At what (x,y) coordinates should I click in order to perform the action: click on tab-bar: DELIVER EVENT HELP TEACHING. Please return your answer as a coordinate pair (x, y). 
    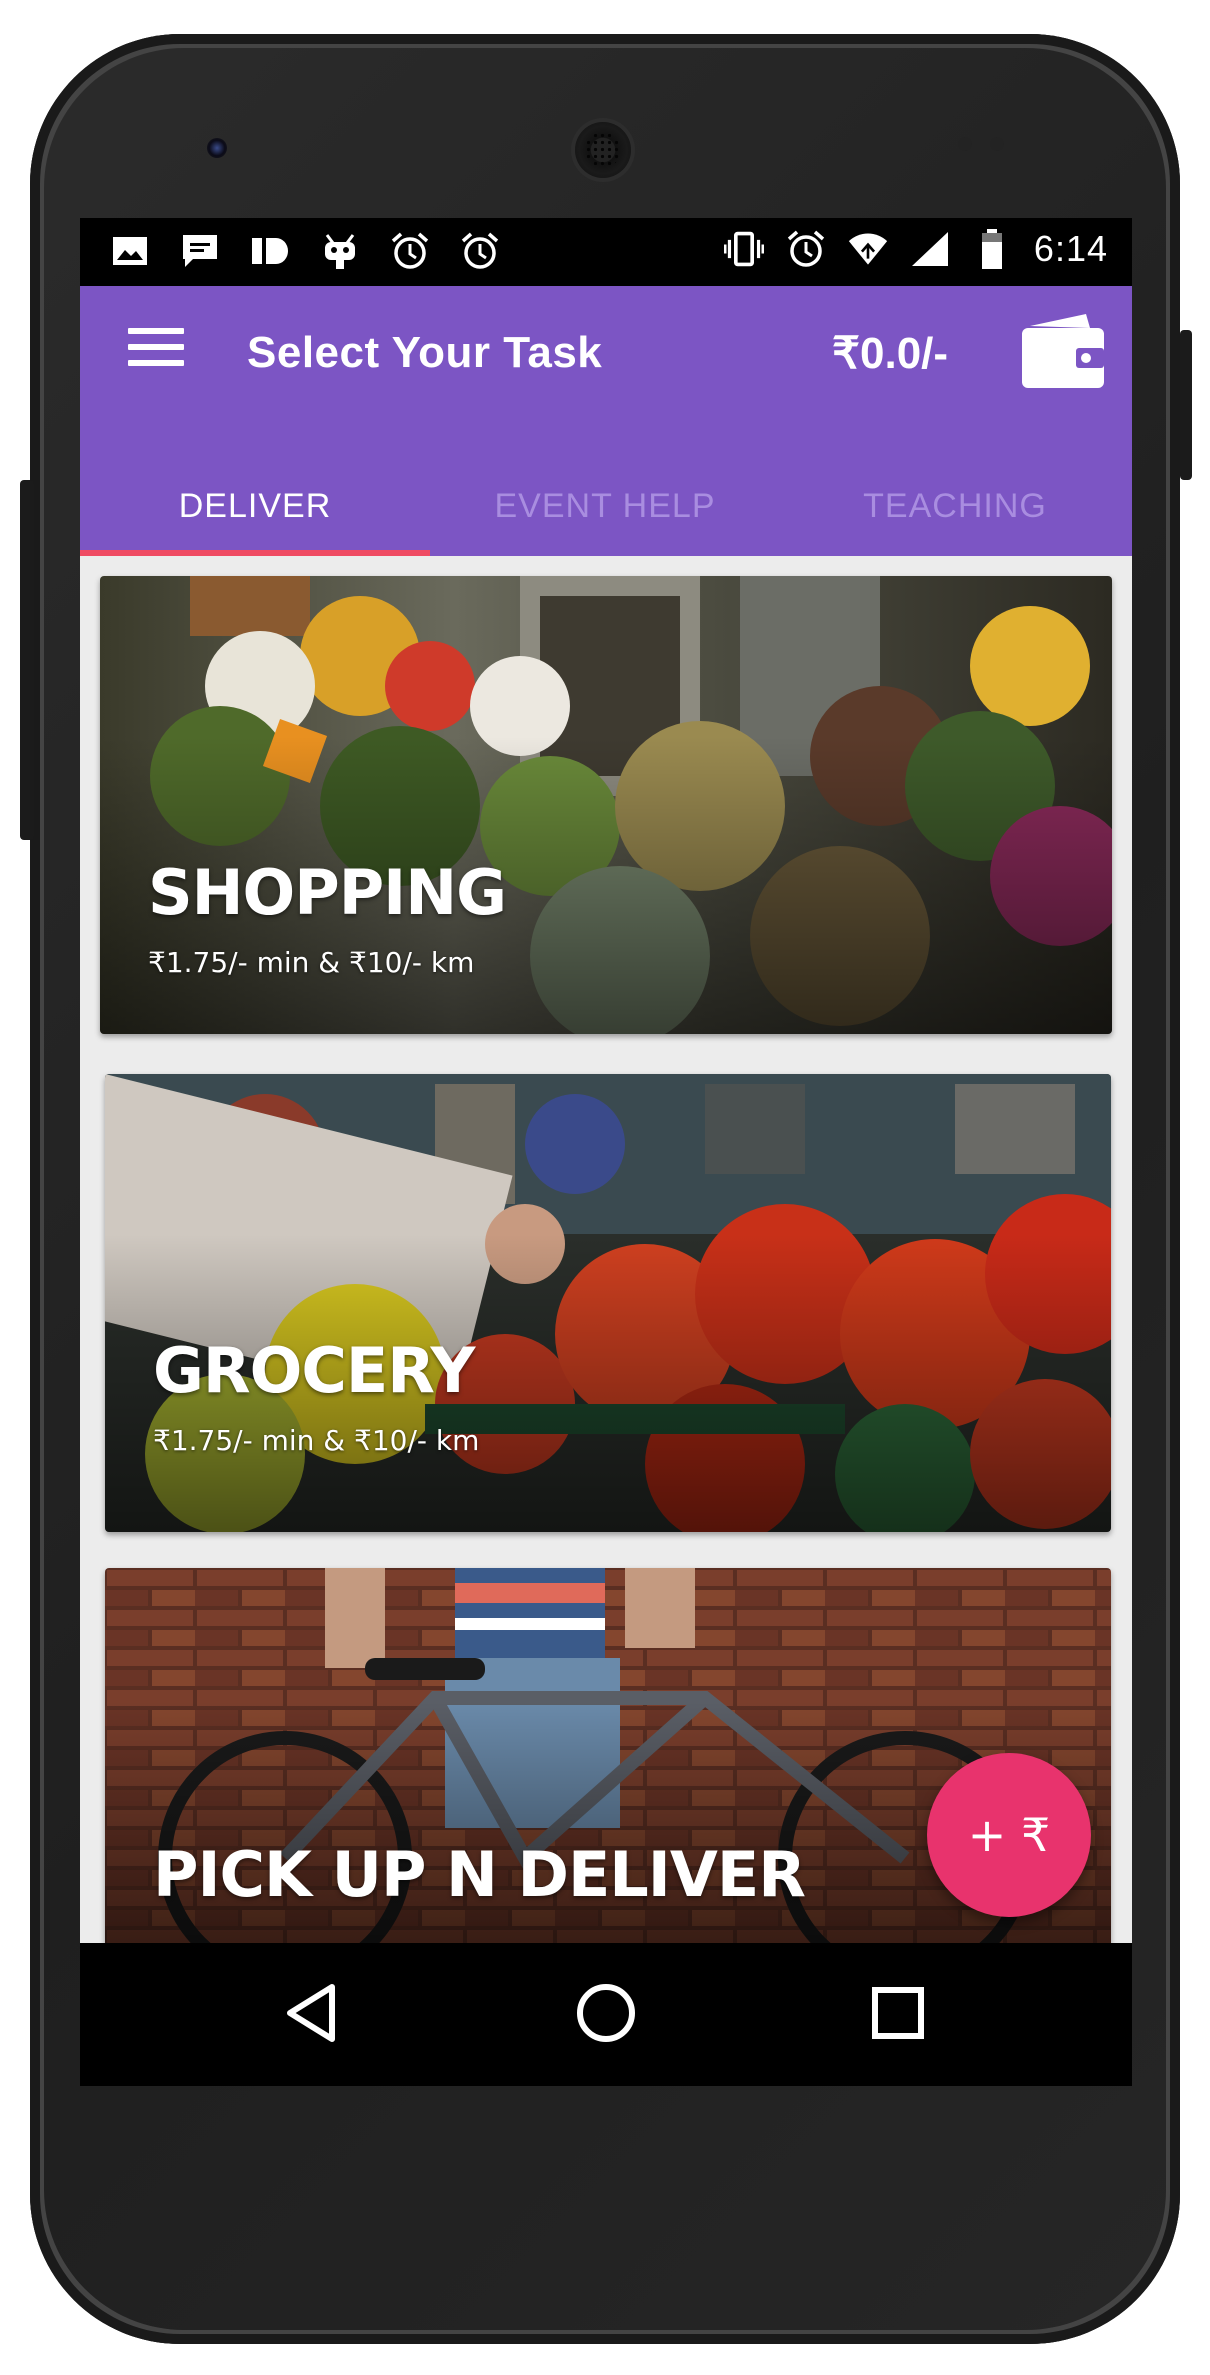
    Looking at the image, I should click on (606, 506).